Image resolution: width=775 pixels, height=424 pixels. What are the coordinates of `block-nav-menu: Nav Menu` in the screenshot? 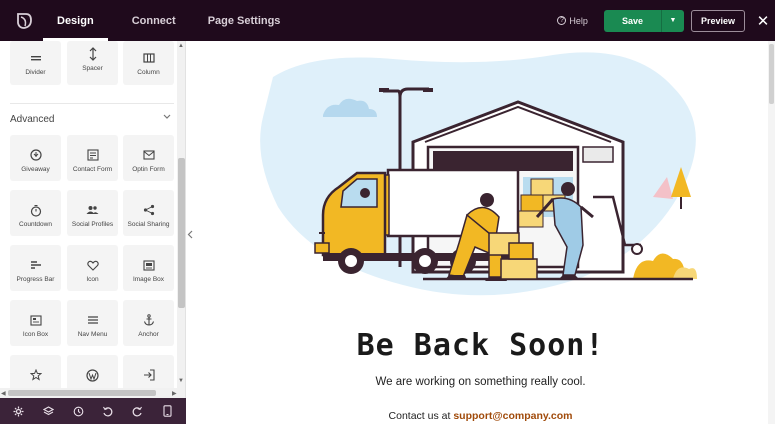 It's located at (92, 323).